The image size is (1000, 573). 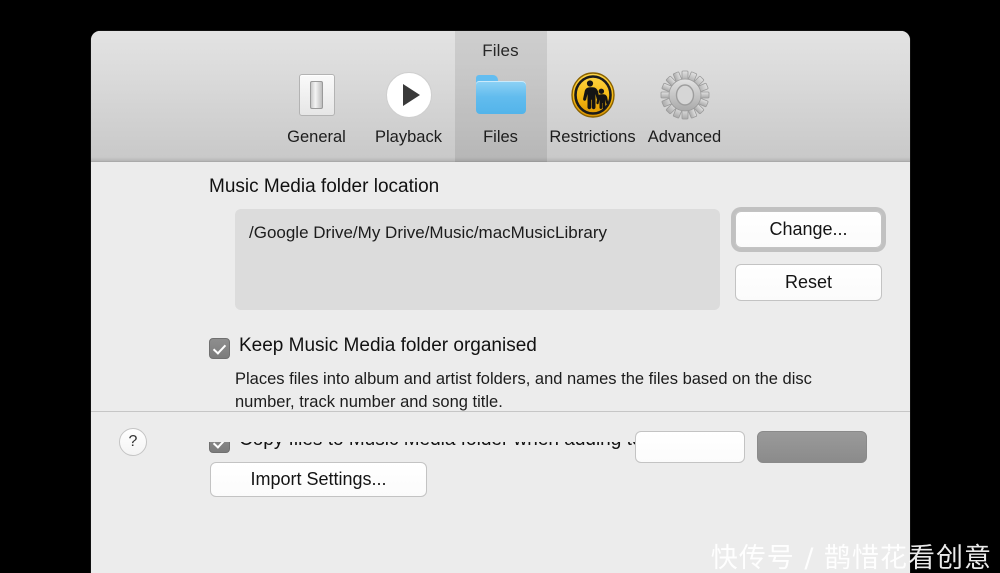 What do you see at coordinates (316, 137) in the screenshot?
I see `tab-general-label: General` at bounding box center [316, 137].